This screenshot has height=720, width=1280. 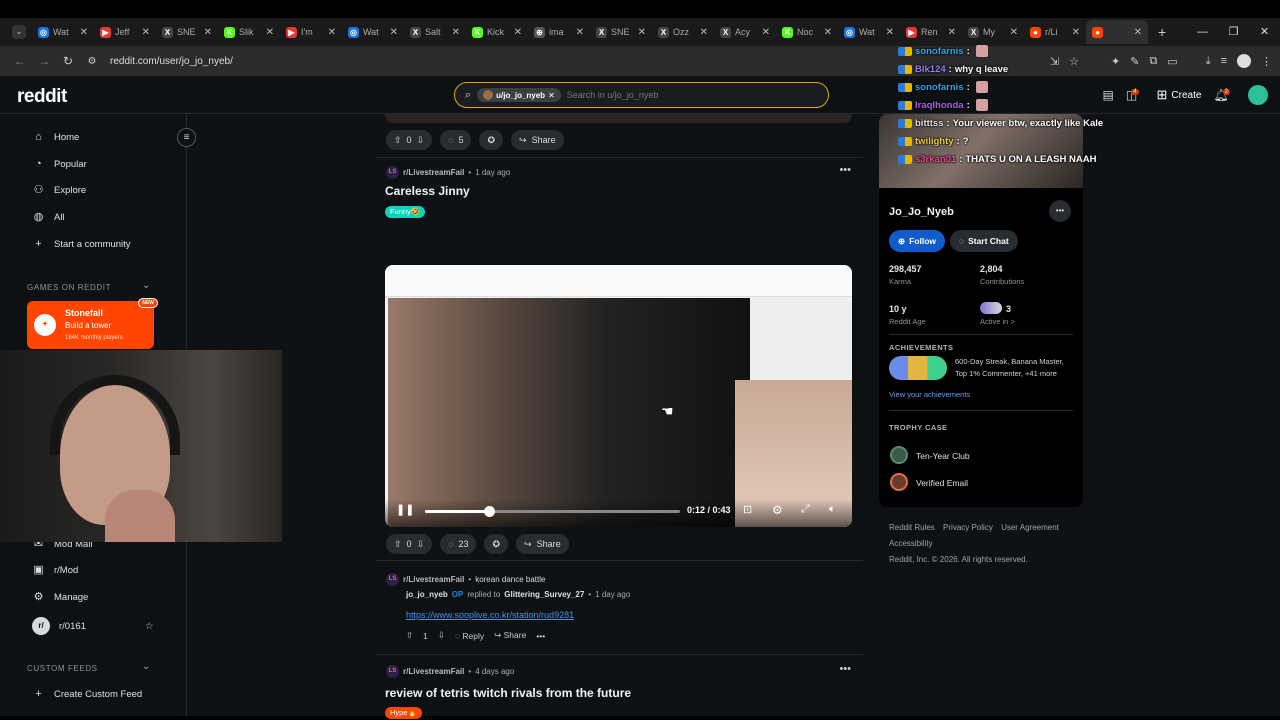 What do you see at coordinates (186, 137) in the screenshot?
I see `collapse-sidebar-icon: ≡` at bounding box center [186, 137].